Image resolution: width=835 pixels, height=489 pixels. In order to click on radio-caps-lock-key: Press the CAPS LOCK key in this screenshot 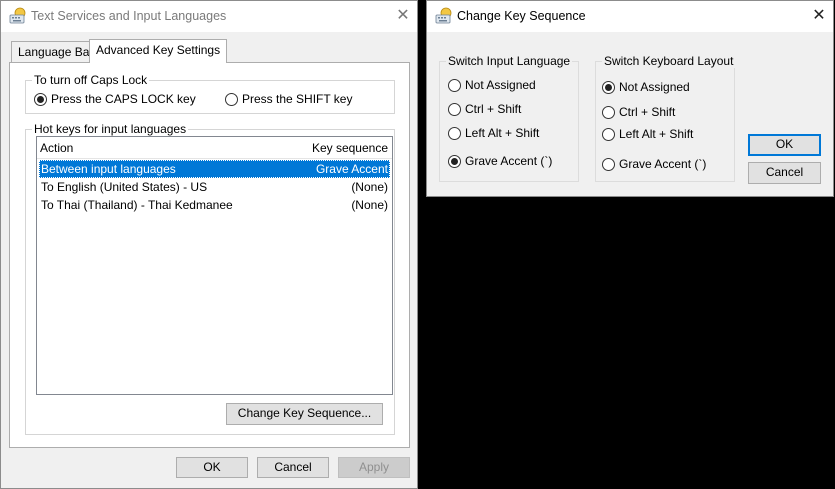, I will do `click(115, 99)`.